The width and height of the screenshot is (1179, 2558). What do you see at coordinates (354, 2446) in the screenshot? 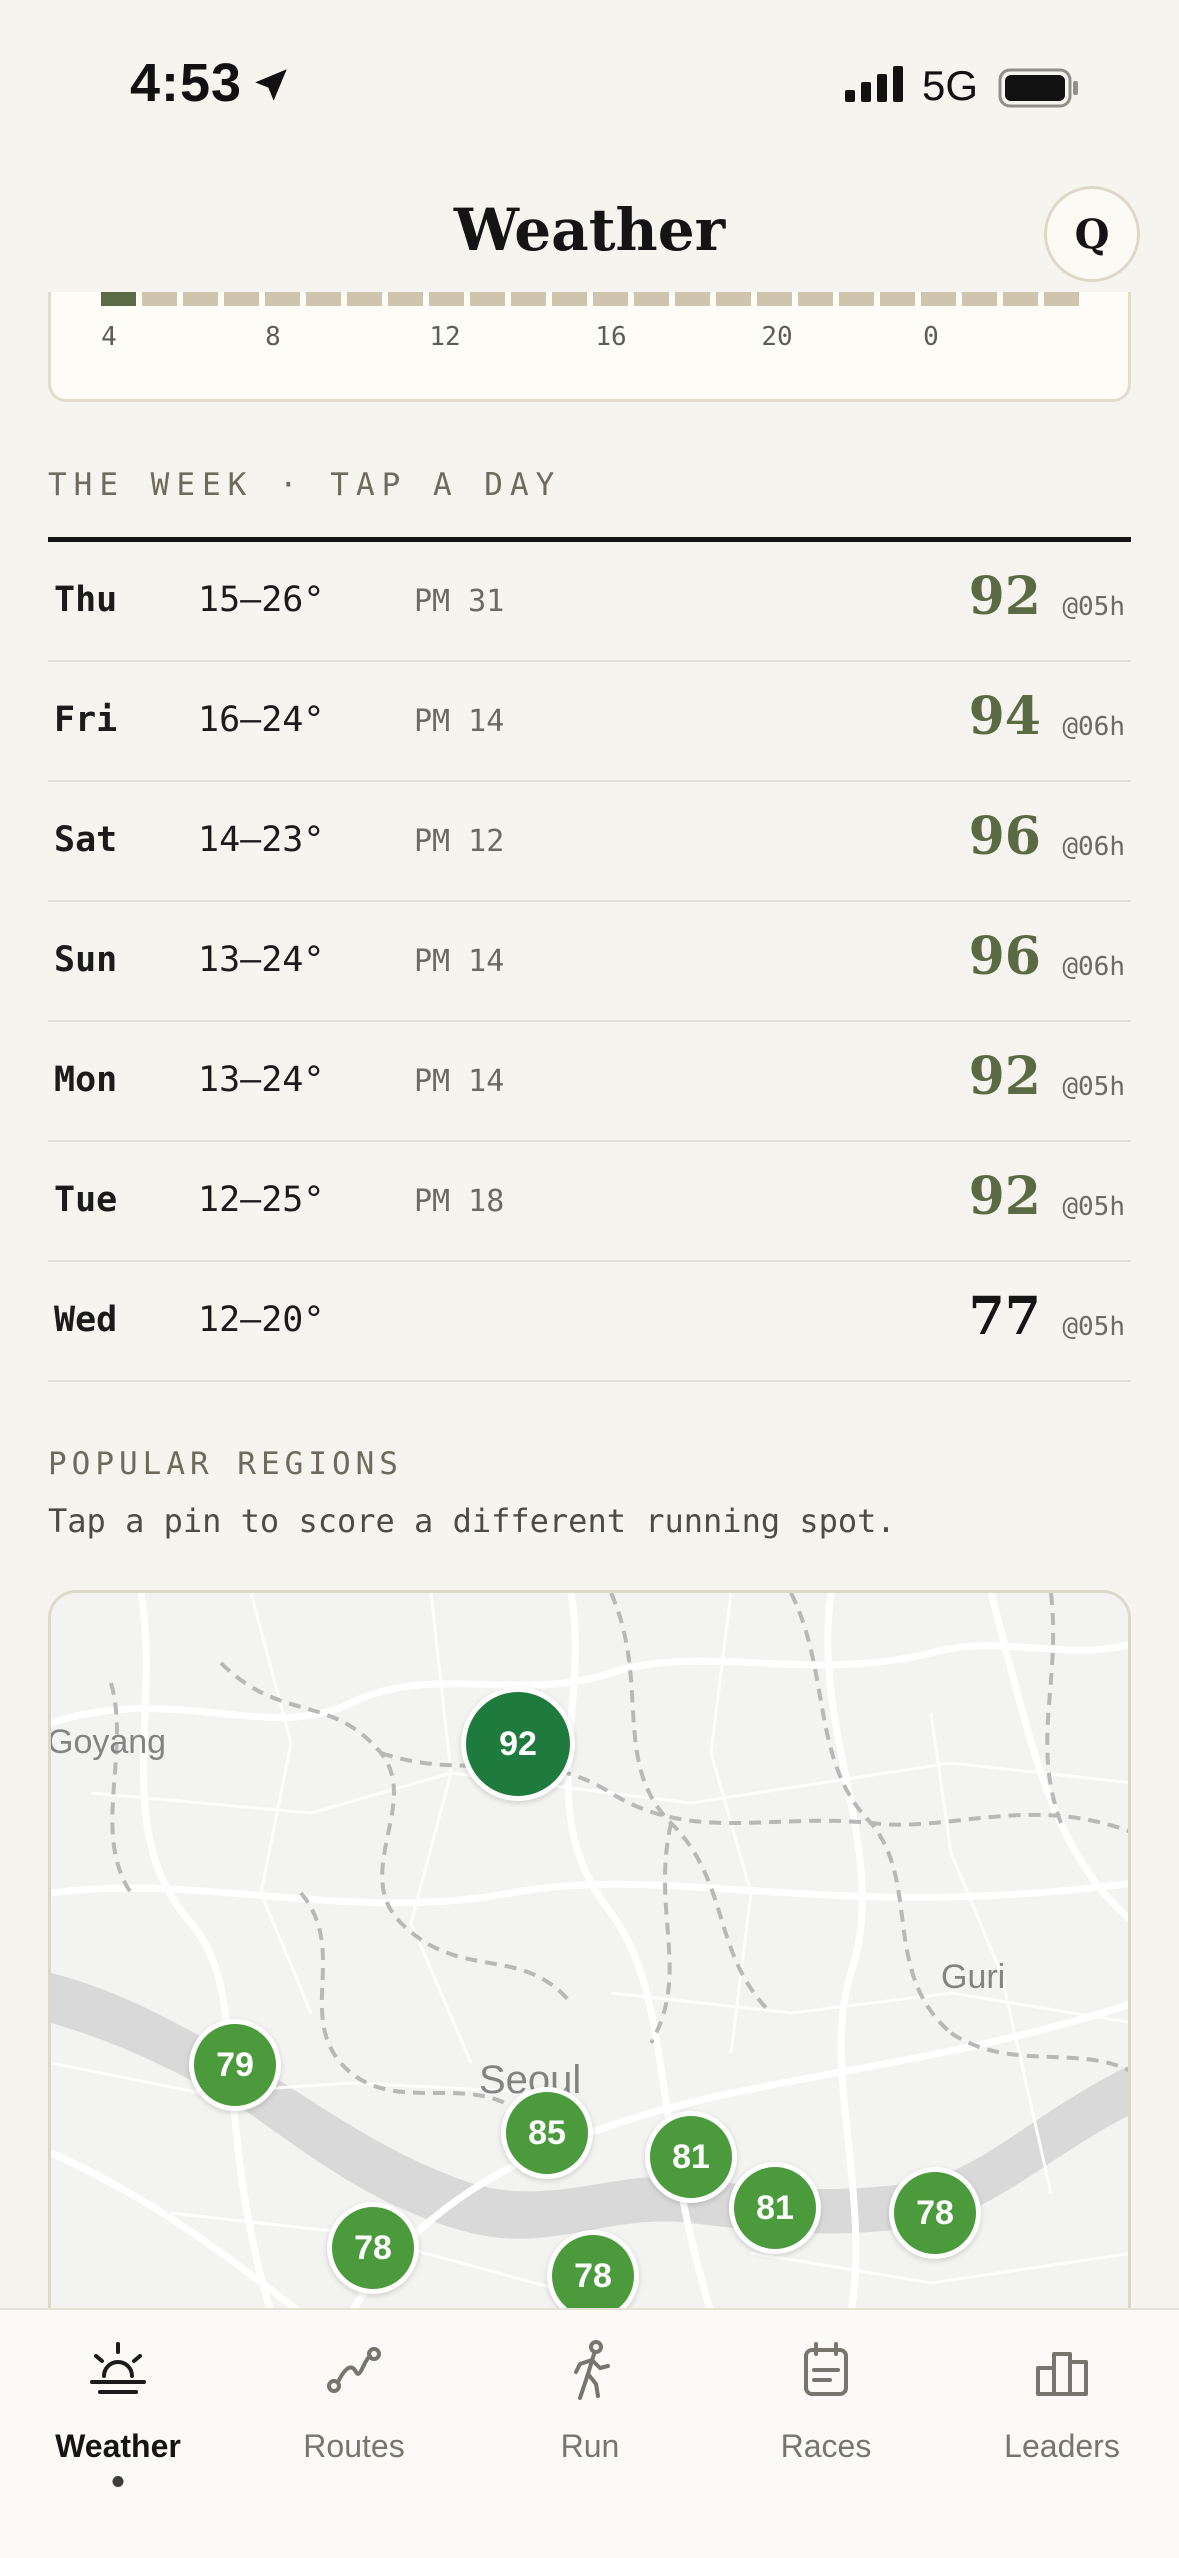
I see `tab-label: Routes` at bounding box center [354, 2446].